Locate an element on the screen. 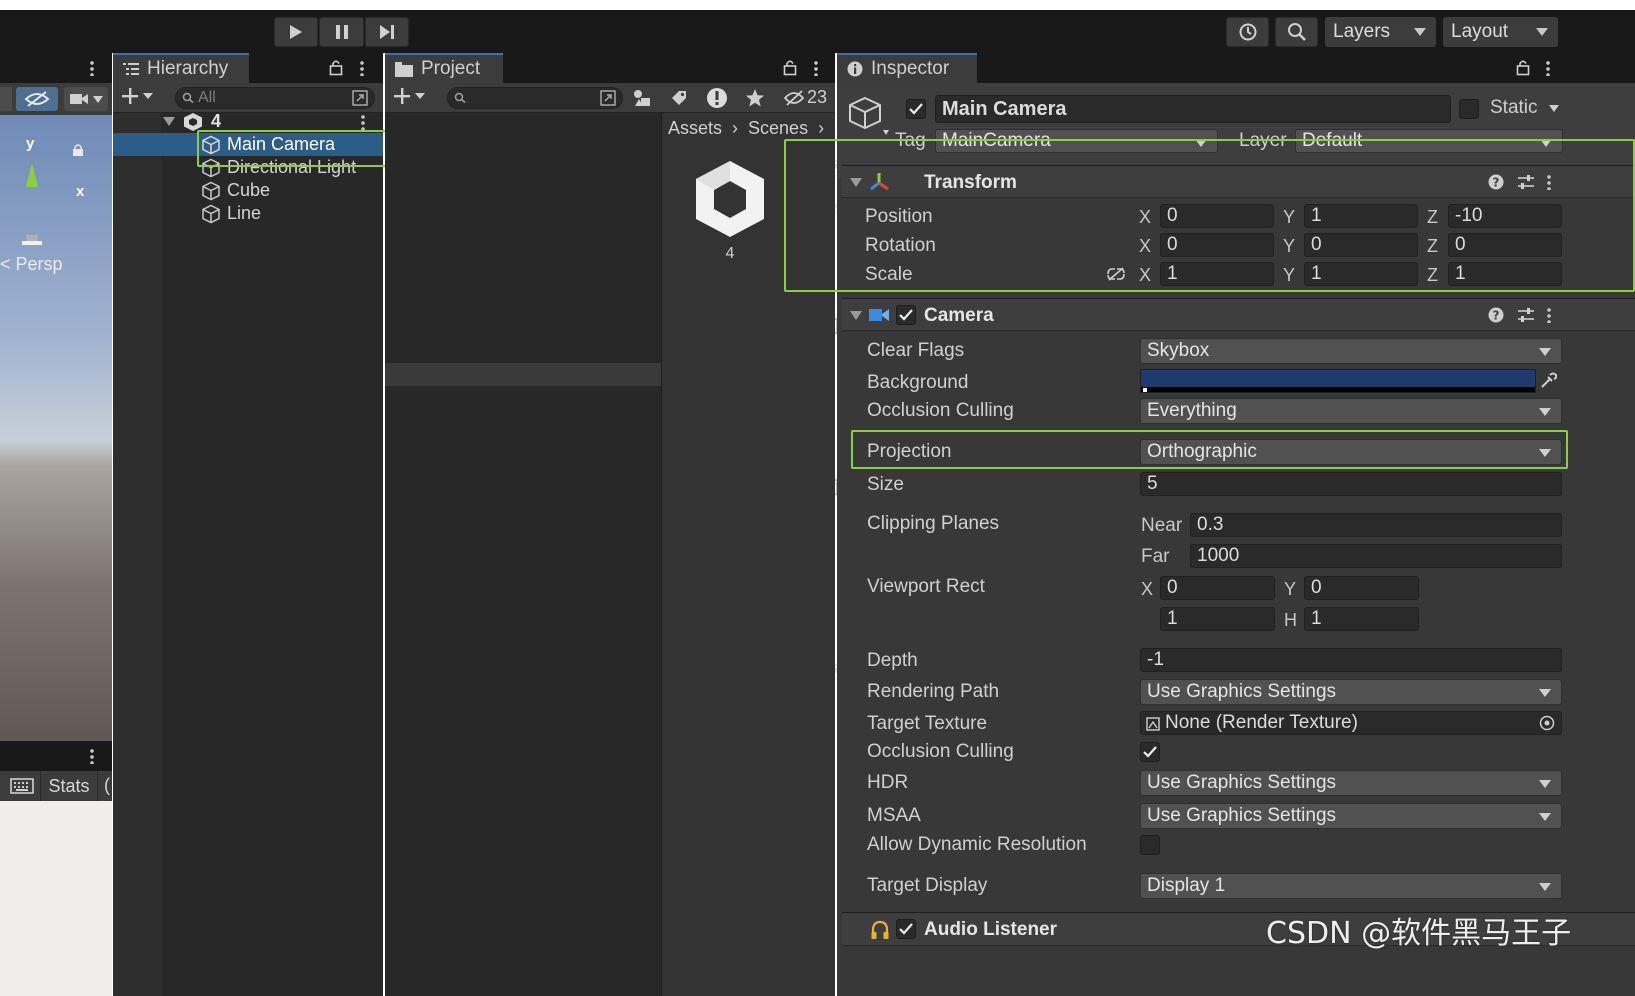 The height and width of the screenshot is (996, 1635). project-search-input is located at coordinates (535, 98).